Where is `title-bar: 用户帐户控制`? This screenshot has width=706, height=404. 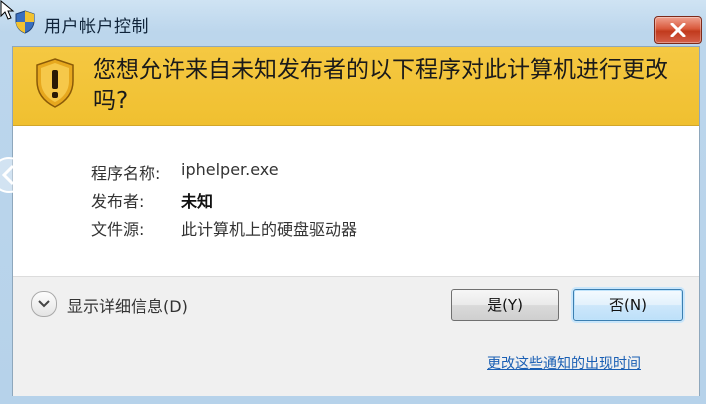 title-bar: 用户帐户控制 is located at coordinates (353, 23).